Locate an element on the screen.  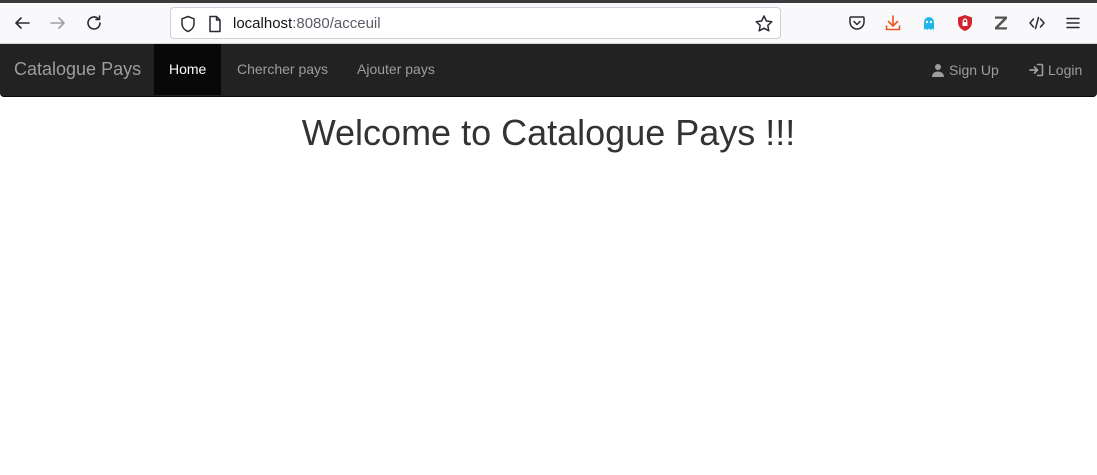
devtools-icon is located at coordinates (1037, 23).